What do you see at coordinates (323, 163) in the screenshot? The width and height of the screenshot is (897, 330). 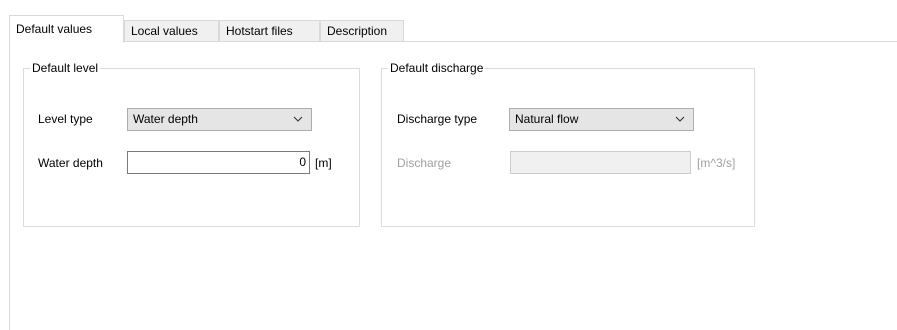 I see `water-depth-unit: [m]` at bounding box center [323, 163].